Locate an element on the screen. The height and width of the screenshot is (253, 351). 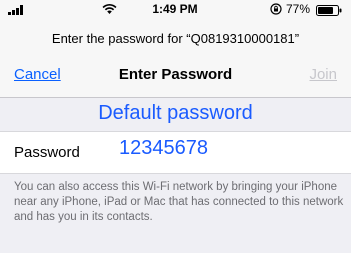
orientation-lock-icon is located at coordinates (276, 9).